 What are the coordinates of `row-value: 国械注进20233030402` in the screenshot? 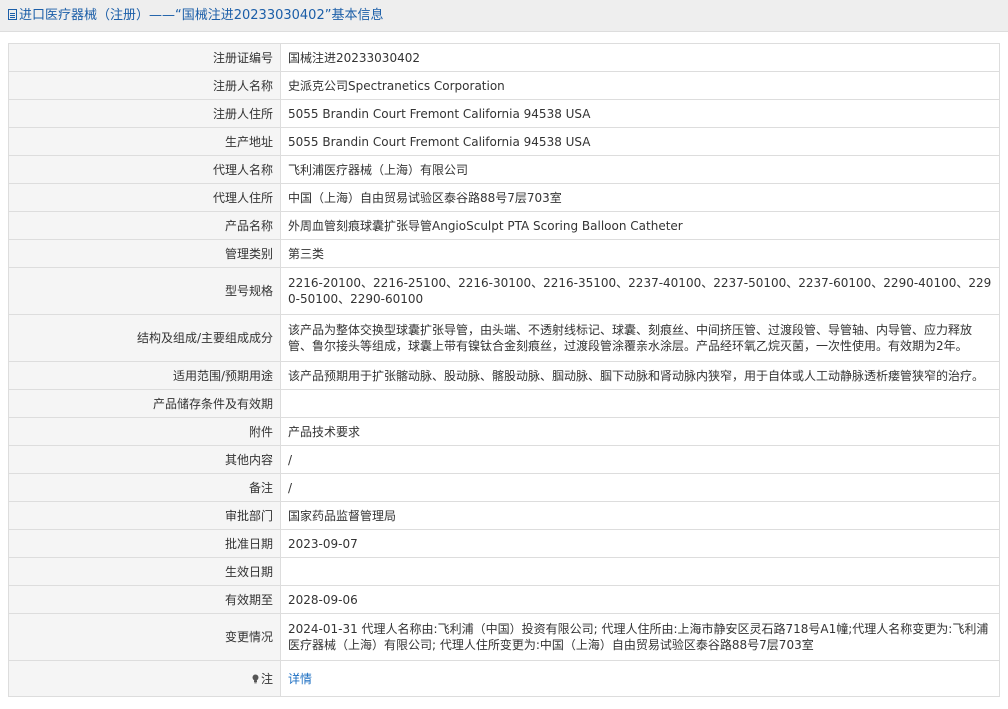 It's located at (640, 57).